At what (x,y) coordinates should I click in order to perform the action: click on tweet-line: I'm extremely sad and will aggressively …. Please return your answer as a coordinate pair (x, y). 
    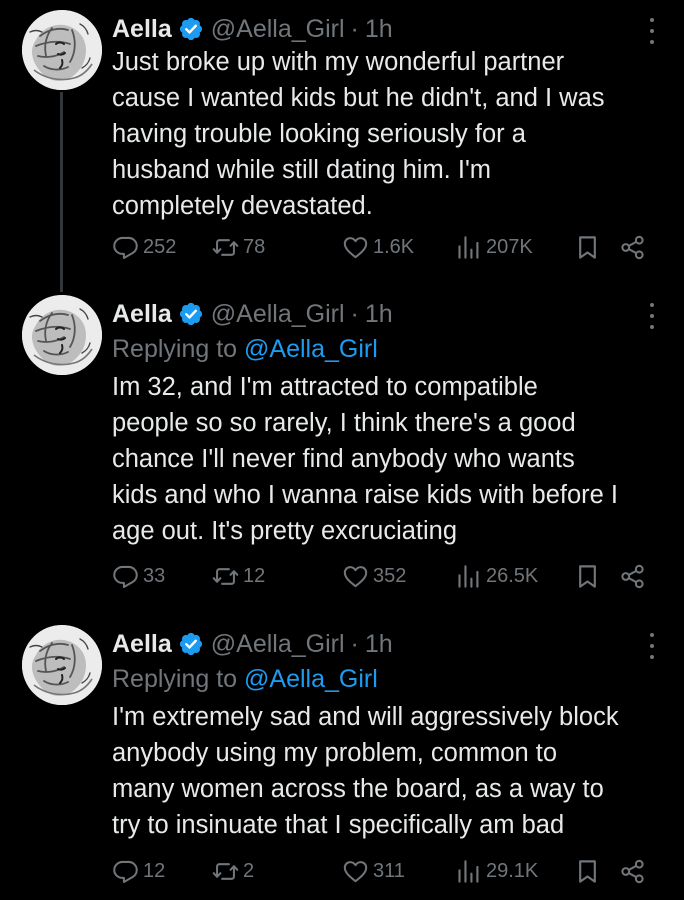
    Looking at the image, I should click on (365, 717).